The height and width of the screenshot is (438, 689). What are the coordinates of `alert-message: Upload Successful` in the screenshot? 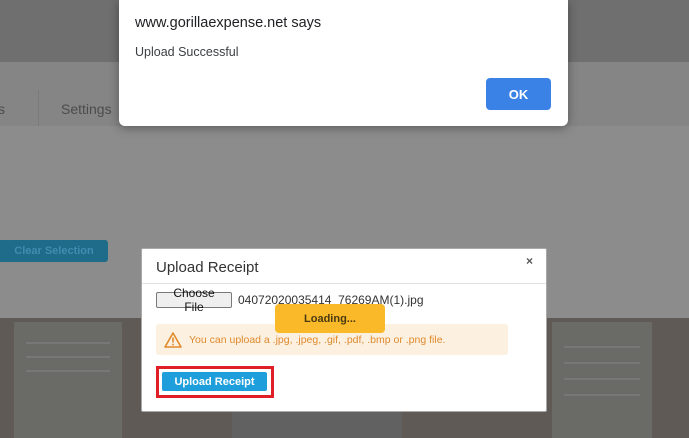 It's located at (187, 52).